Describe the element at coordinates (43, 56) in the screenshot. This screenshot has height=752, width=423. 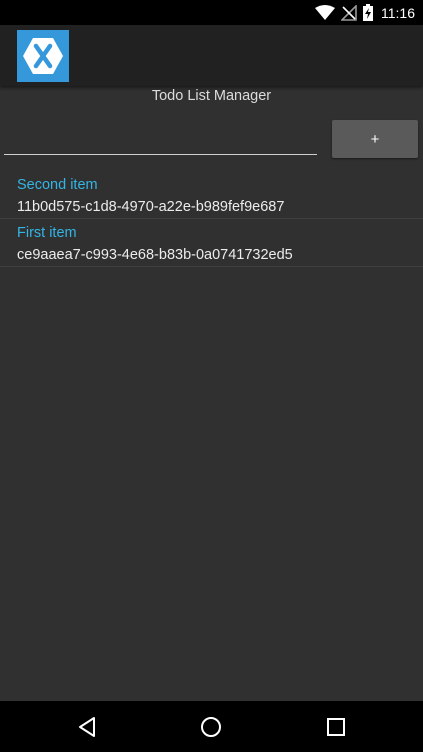
I see `xamarin-logo-icon` at that location.